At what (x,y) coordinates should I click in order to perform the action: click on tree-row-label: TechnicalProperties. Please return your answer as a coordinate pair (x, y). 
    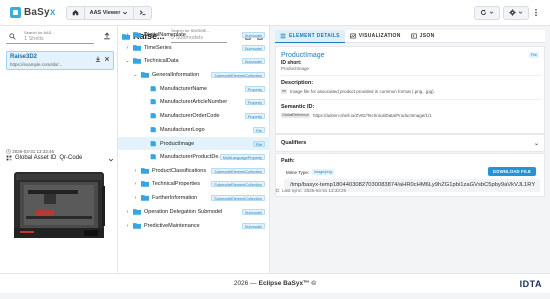
    Looking at the image, I should click on (176, 183).